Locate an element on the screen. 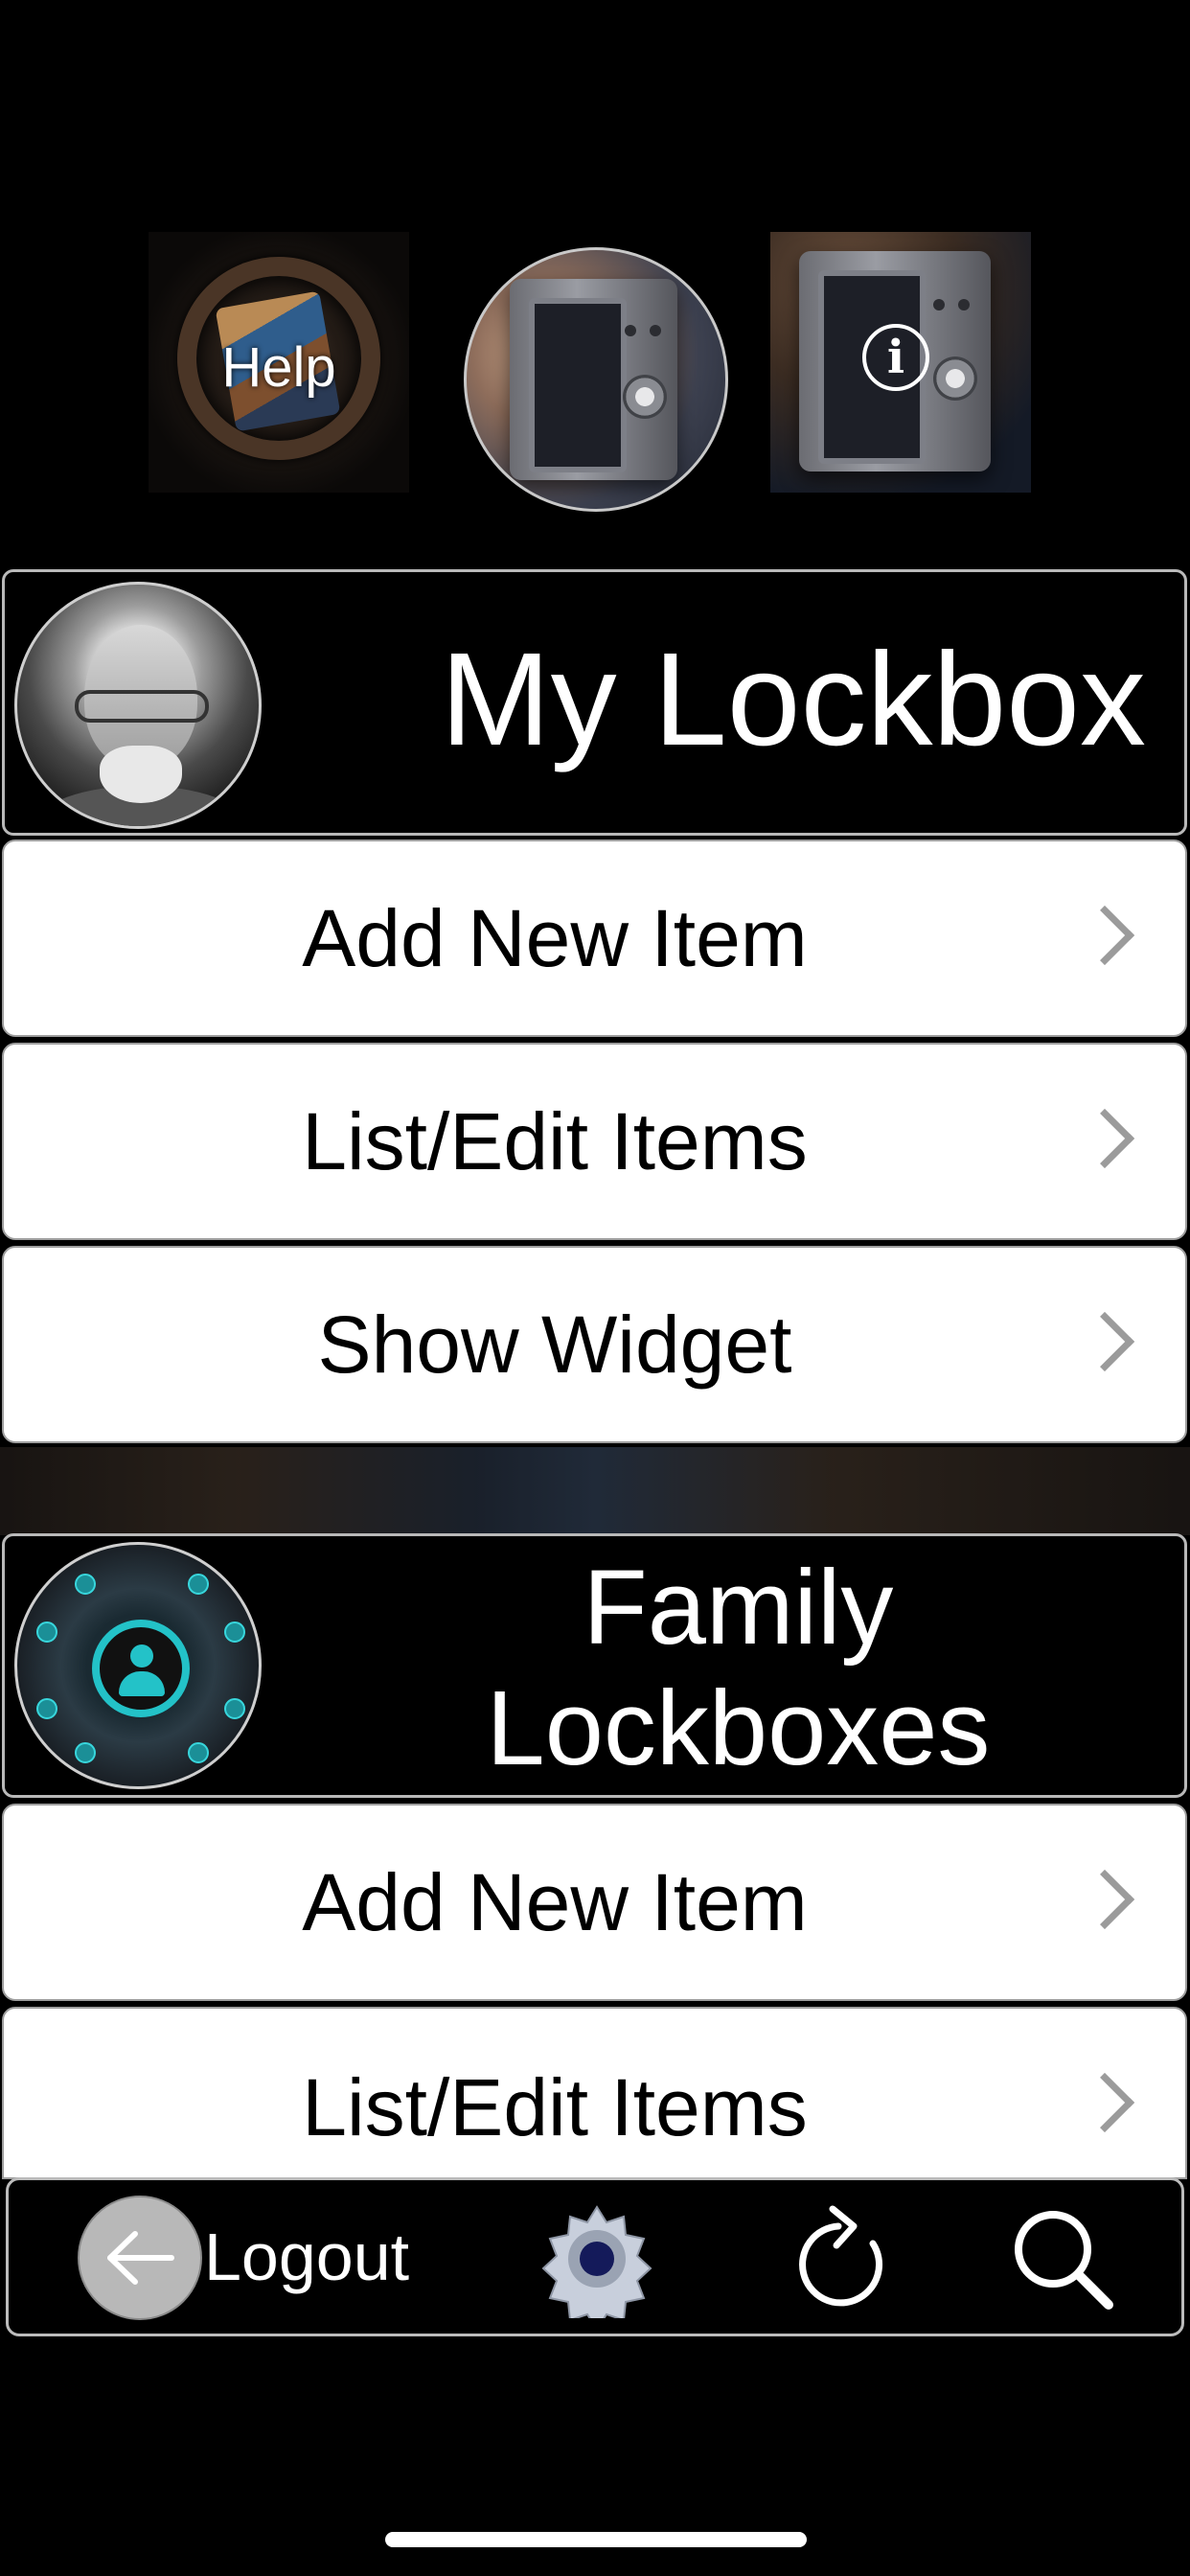 The height and width of the screenshot is (2576, 1190). safe-dial-icon is located at coordinates (645, 397).